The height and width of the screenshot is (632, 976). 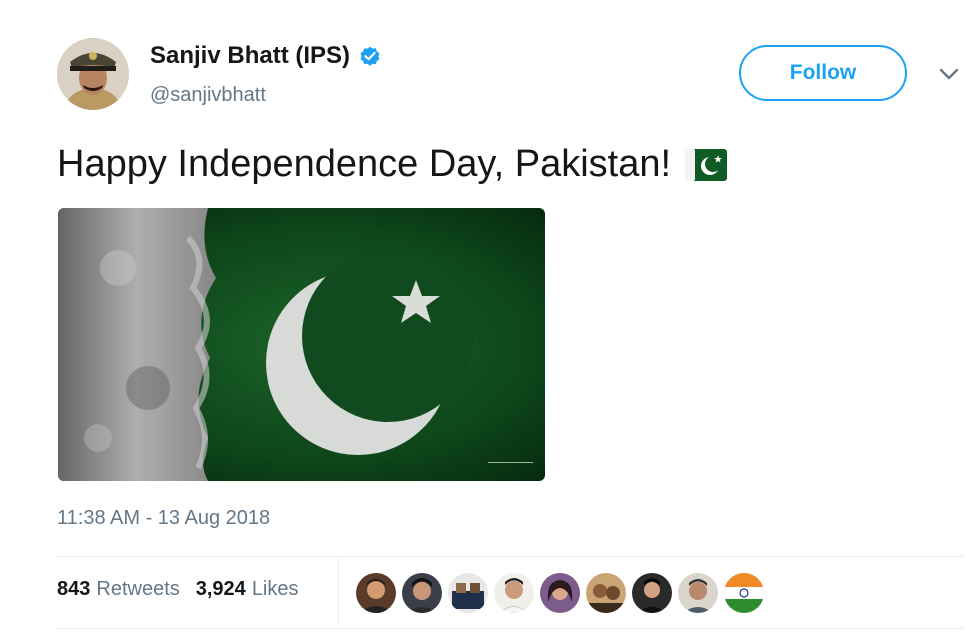 I want to click on follow-button: Follow, so click(x=823, y=73).